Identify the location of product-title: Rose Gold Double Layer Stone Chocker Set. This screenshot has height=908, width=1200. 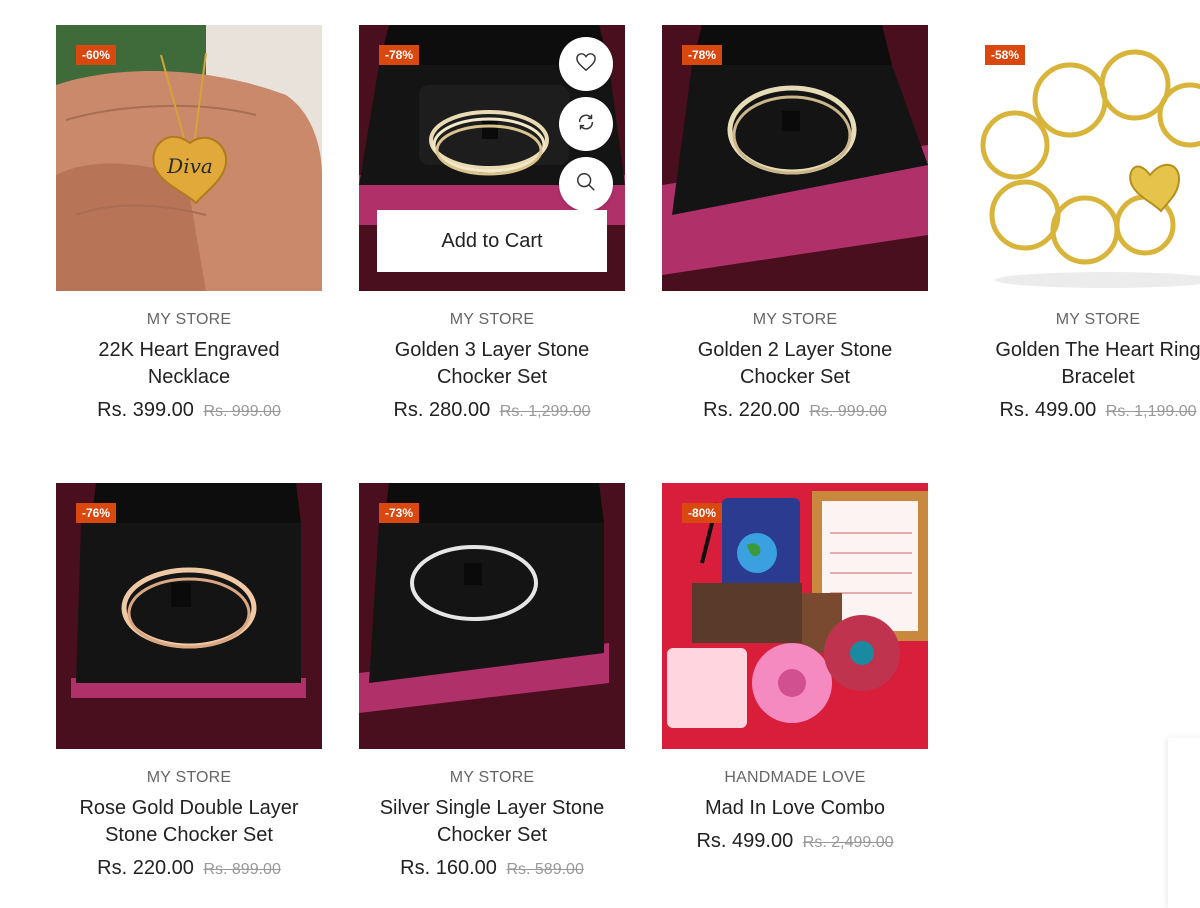
(189, 822).